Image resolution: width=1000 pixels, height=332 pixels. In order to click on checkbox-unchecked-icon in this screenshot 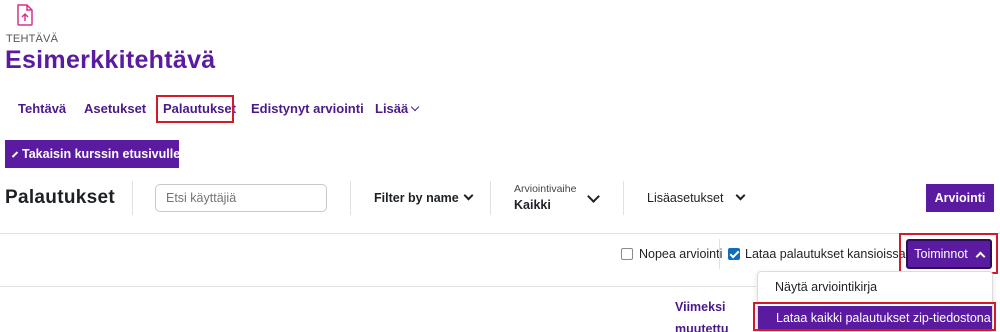, I will do `click(627, 254)`.